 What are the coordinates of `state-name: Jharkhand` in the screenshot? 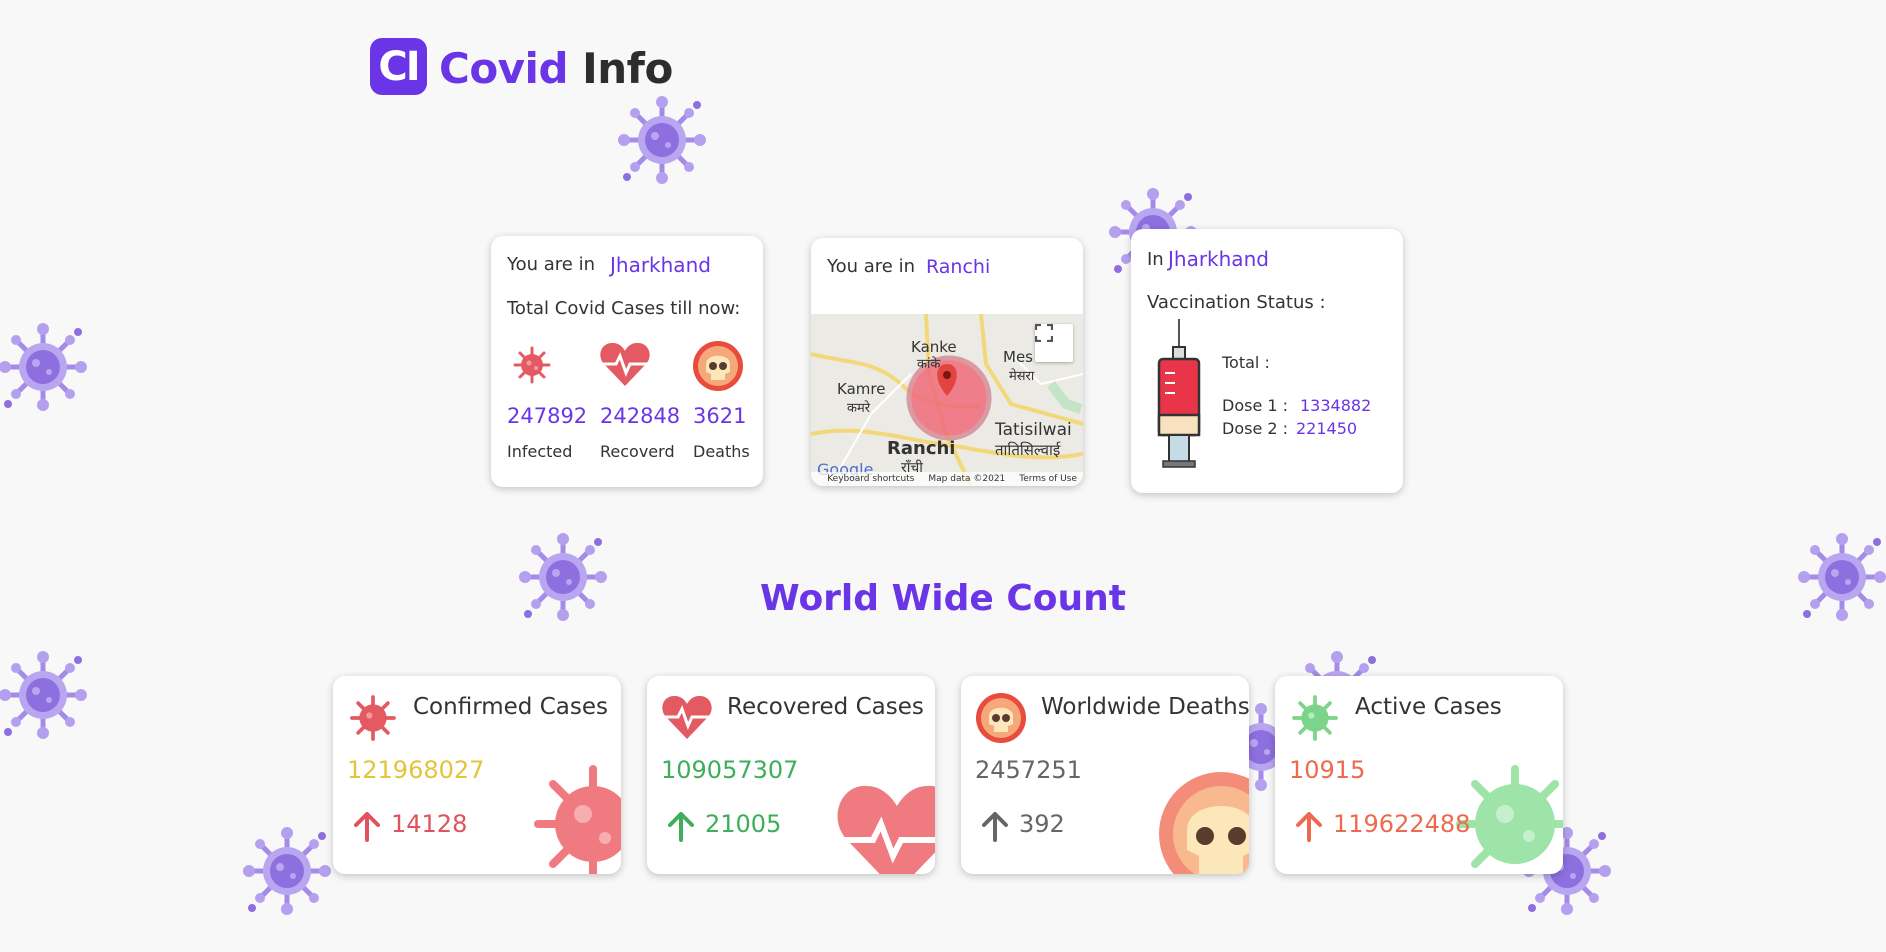 It's located at (660, 265).